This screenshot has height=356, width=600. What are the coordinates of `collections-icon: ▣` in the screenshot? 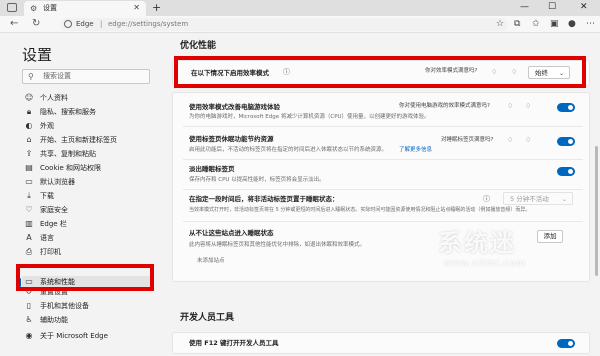 It's located at (554, 24).